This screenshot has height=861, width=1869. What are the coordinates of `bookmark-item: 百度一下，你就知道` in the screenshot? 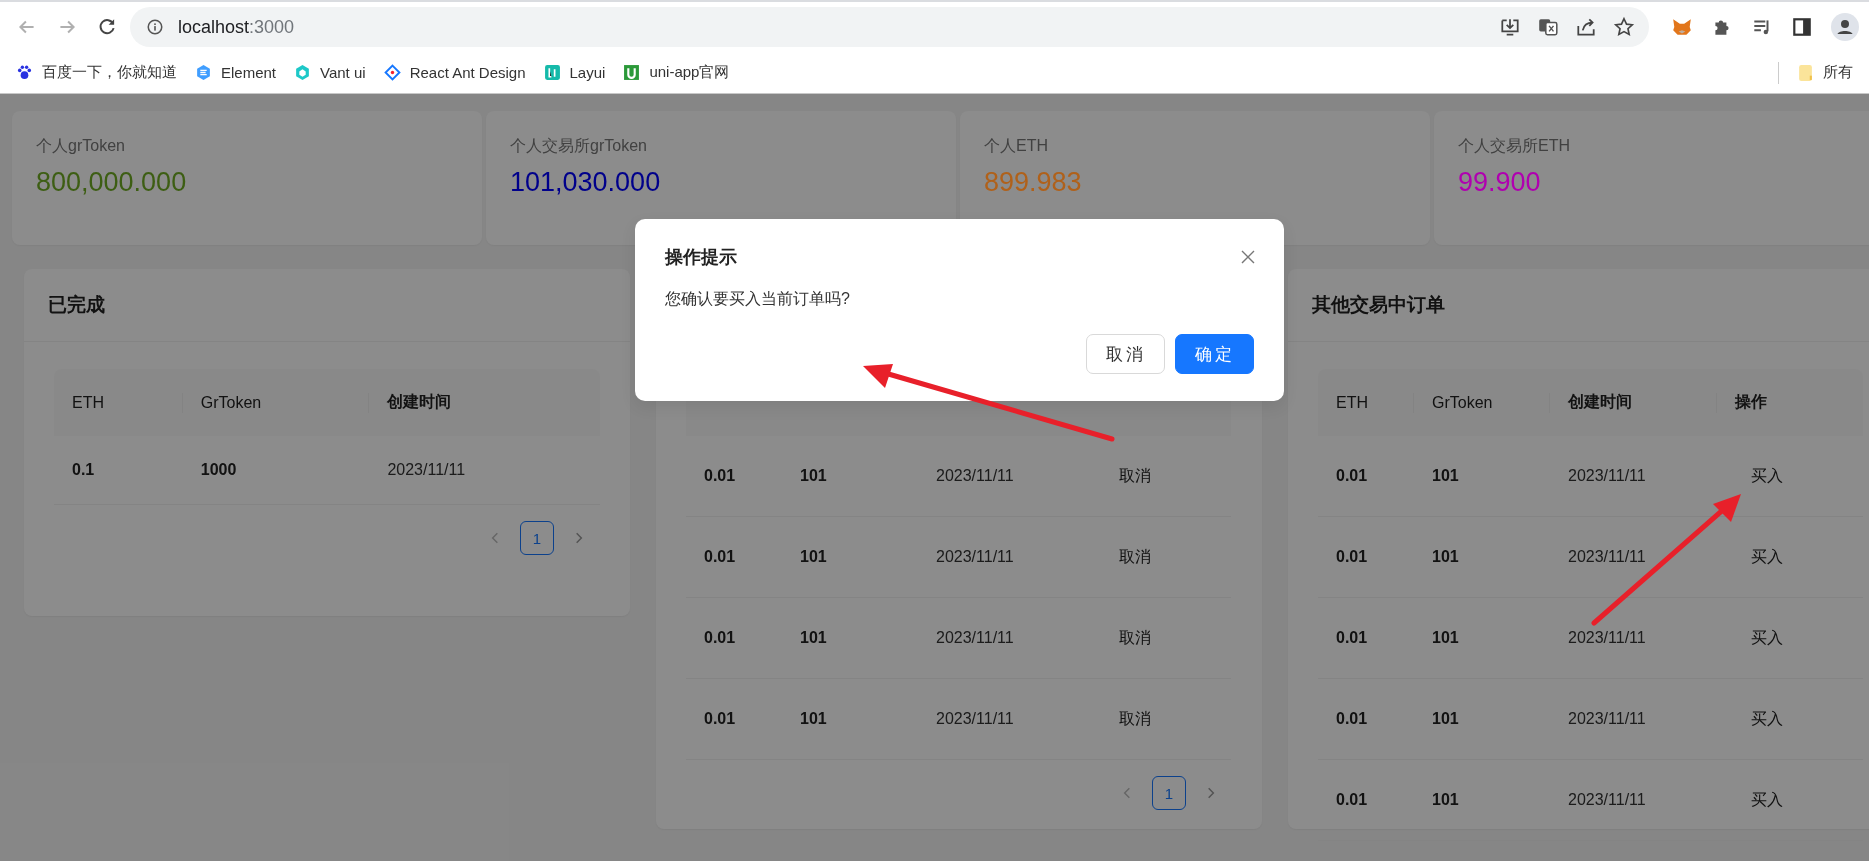 It's located at (96, 72).